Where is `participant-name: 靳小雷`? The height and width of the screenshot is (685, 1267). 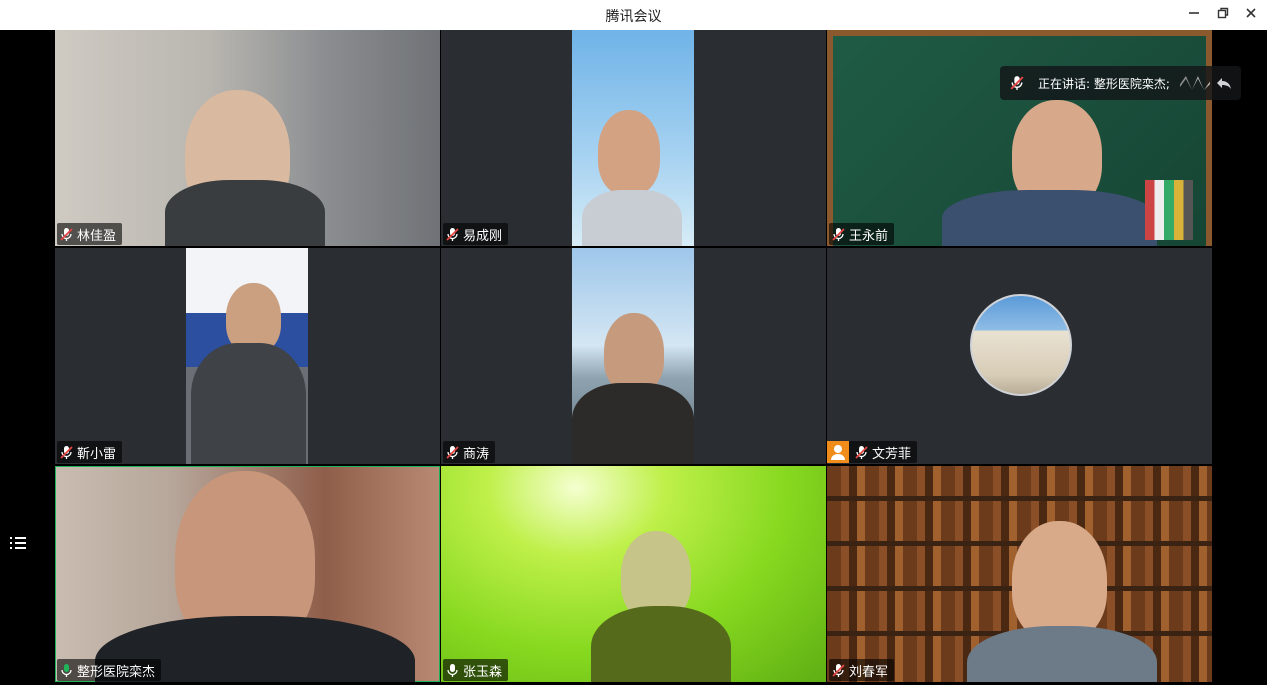 participant-name: 靳小雷 is located at coordinates (97, 454).